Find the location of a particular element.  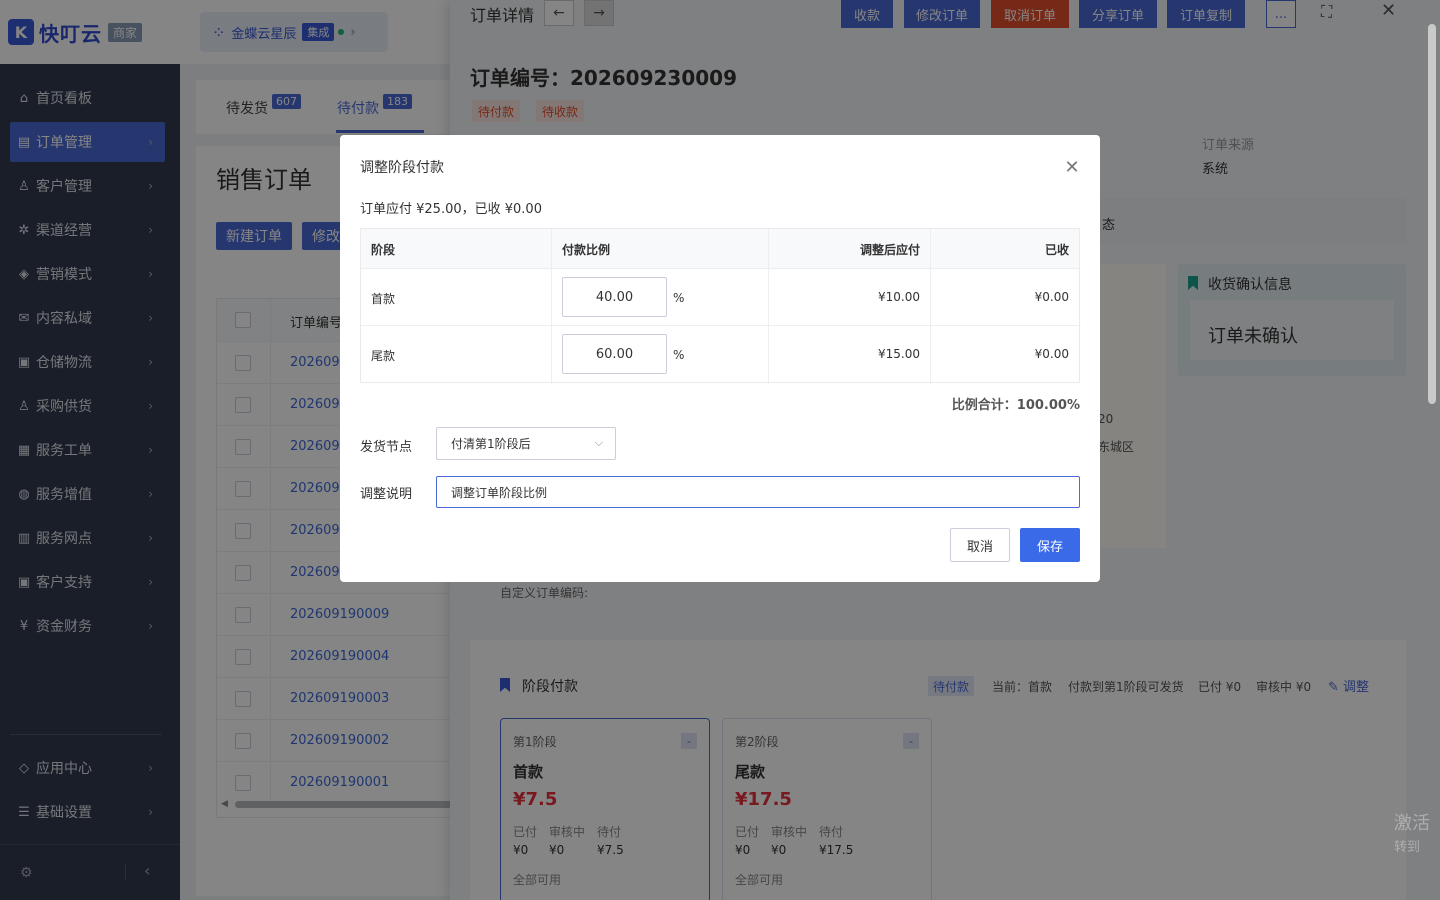

drawer-scrollbar is located at coordinates (1432, 214).